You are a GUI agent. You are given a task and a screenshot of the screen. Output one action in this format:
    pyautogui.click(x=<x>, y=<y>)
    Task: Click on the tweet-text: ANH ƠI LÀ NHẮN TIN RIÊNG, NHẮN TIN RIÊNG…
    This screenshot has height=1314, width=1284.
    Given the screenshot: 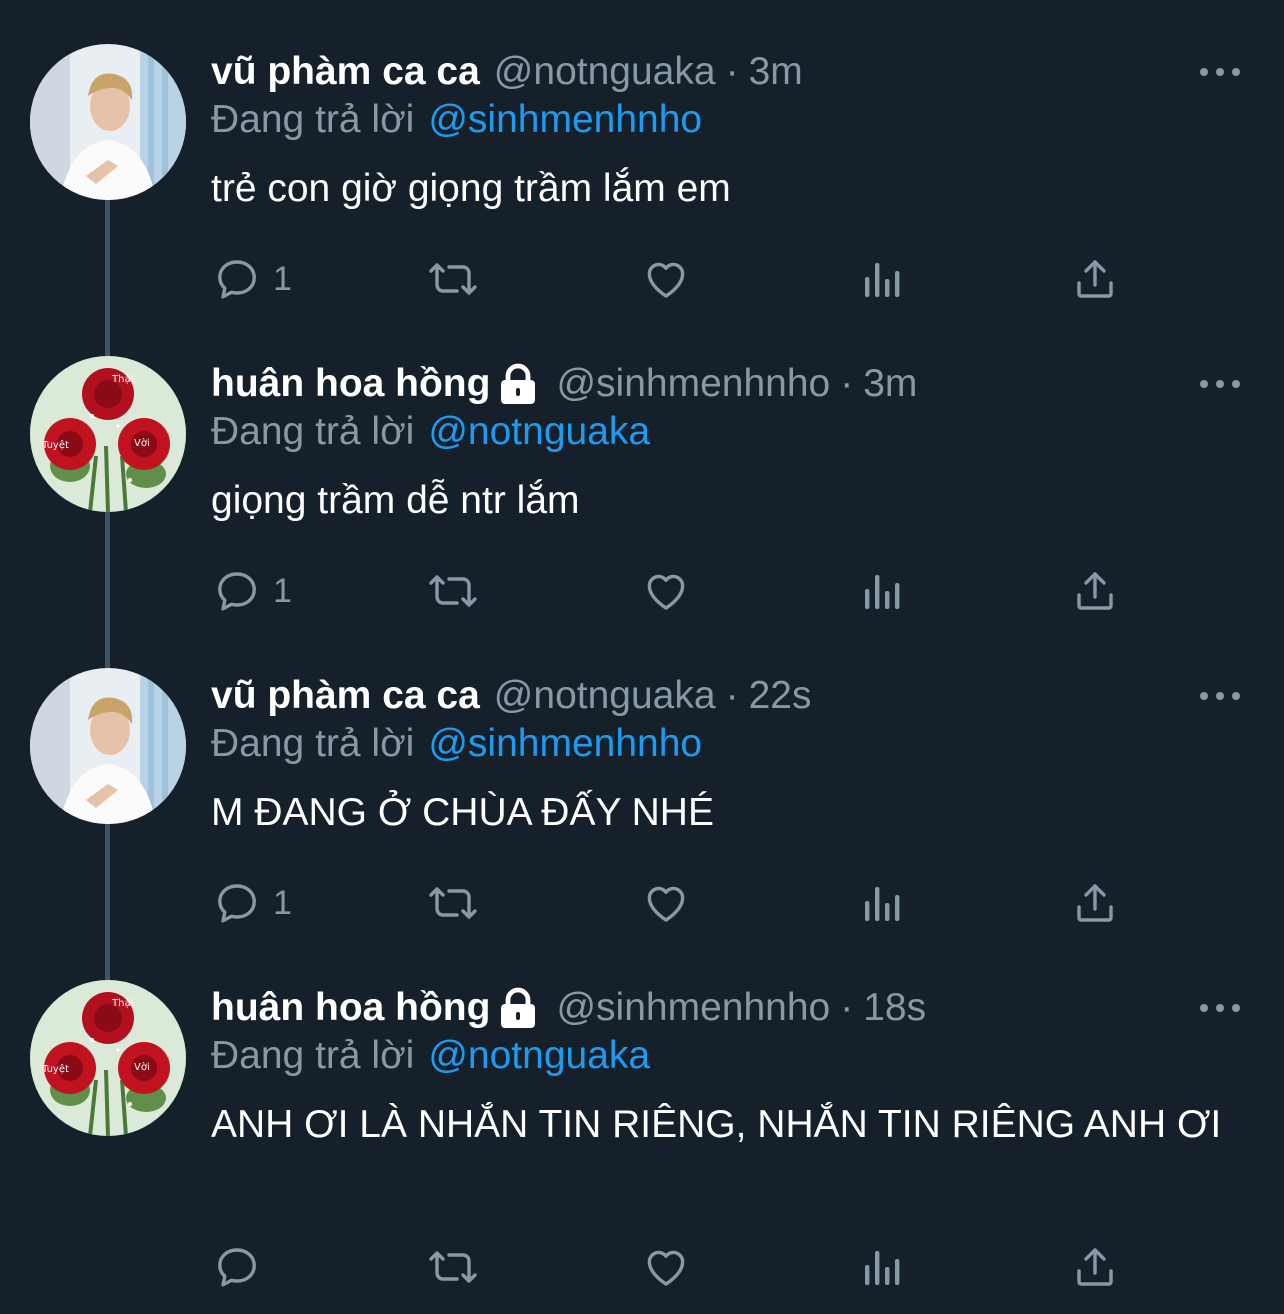 What is the action you would take?
    pyautogui.click(x=716, y=1124)
    